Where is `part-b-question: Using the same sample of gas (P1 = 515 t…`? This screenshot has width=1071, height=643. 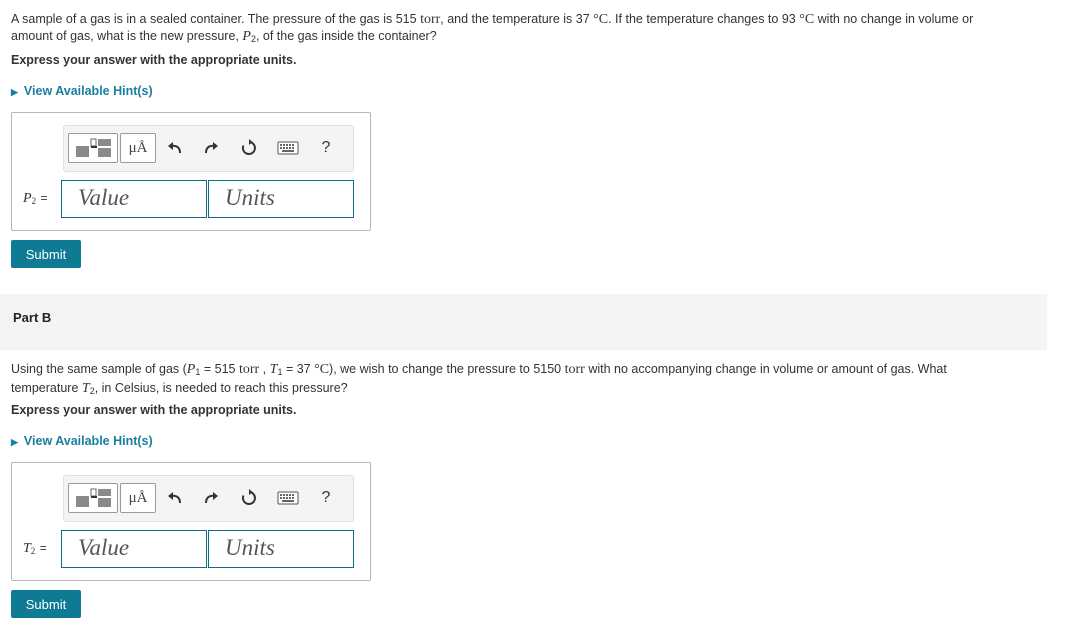
part-b-question: Using the same sample of gas (P1 = 515 t… is located at coordinates (536, 380).